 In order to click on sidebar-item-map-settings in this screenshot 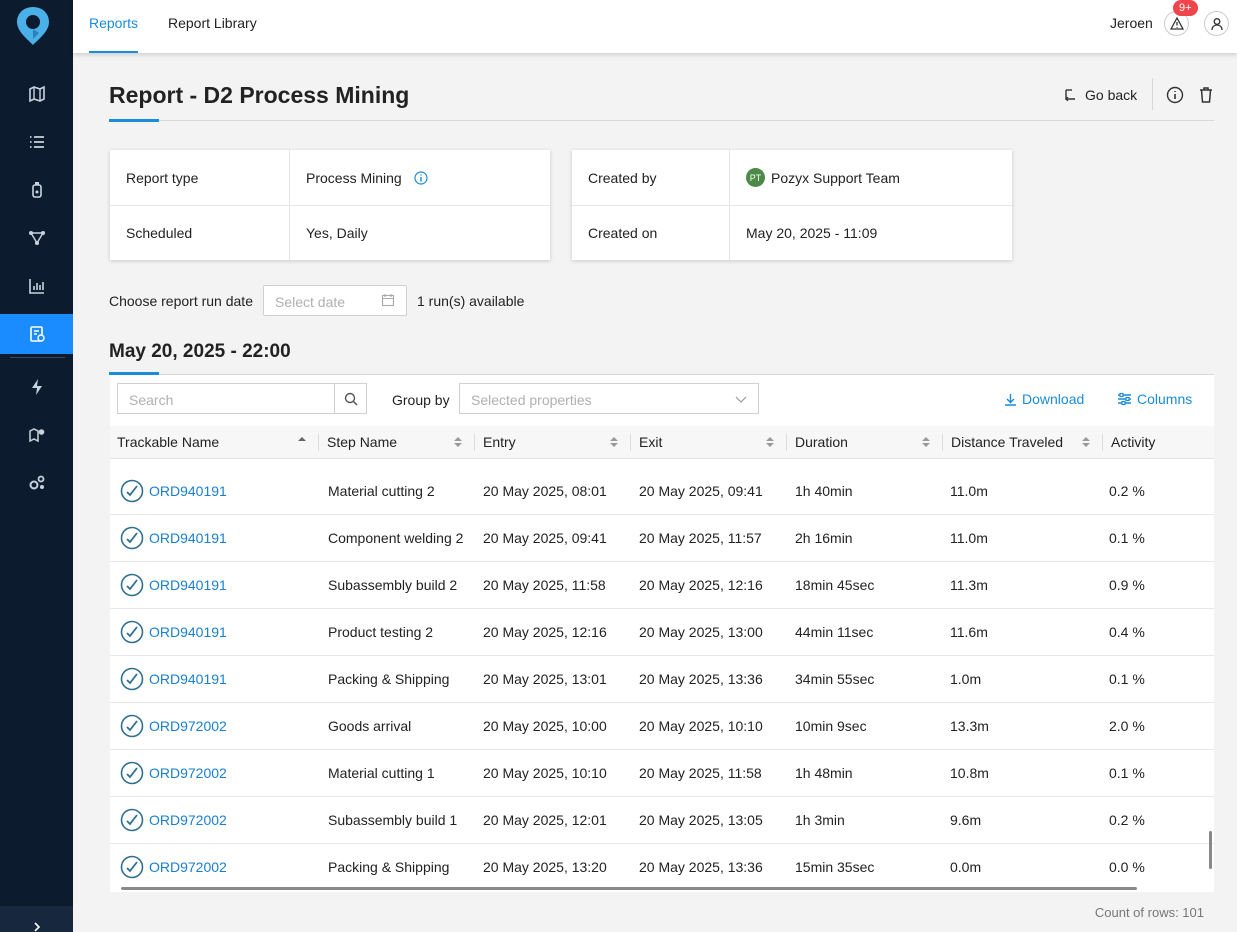, I will do `click(36, 435)`.